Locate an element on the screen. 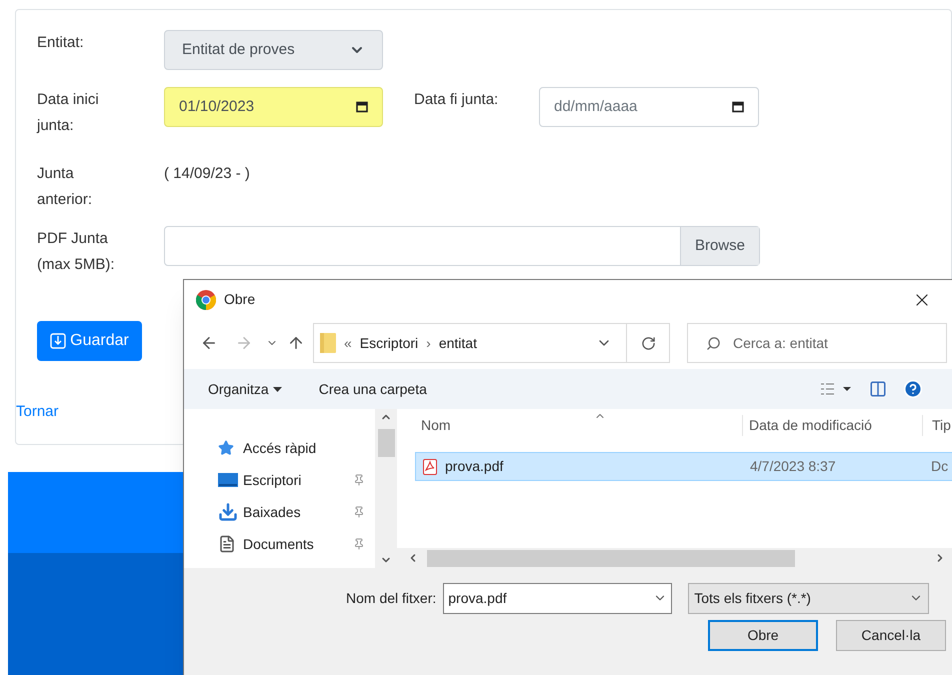  breadcrumb-item: Escriptori is located at coordinates (389, 343).